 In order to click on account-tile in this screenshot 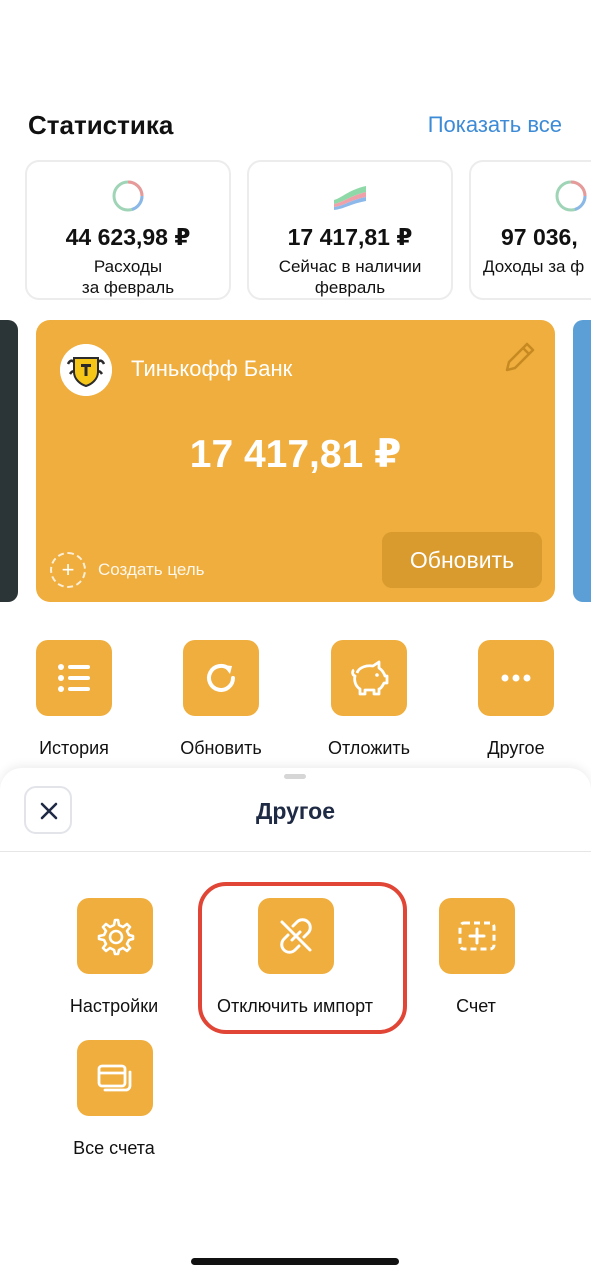, I will do `click(477, 936)`.